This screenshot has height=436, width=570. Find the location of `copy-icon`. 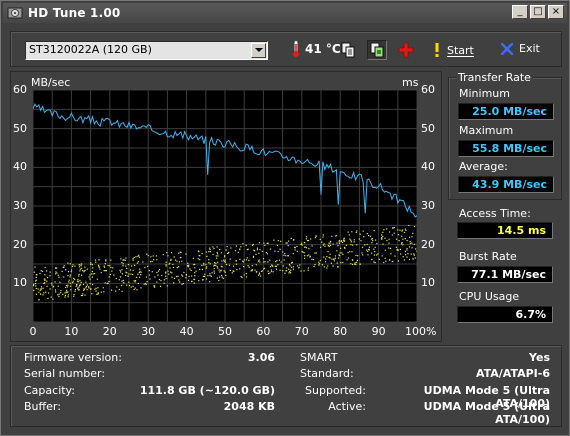

copy-icon is located at coordinates (348, 50).